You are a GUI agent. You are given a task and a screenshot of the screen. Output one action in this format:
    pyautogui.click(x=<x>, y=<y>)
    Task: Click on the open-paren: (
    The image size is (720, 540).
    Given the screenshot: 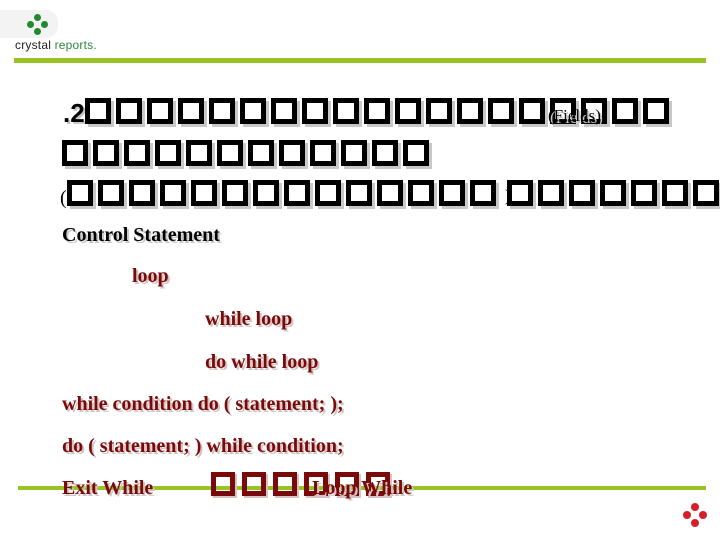 What is the action you would take?
    pyautogui.click(x=63, y=198)
    